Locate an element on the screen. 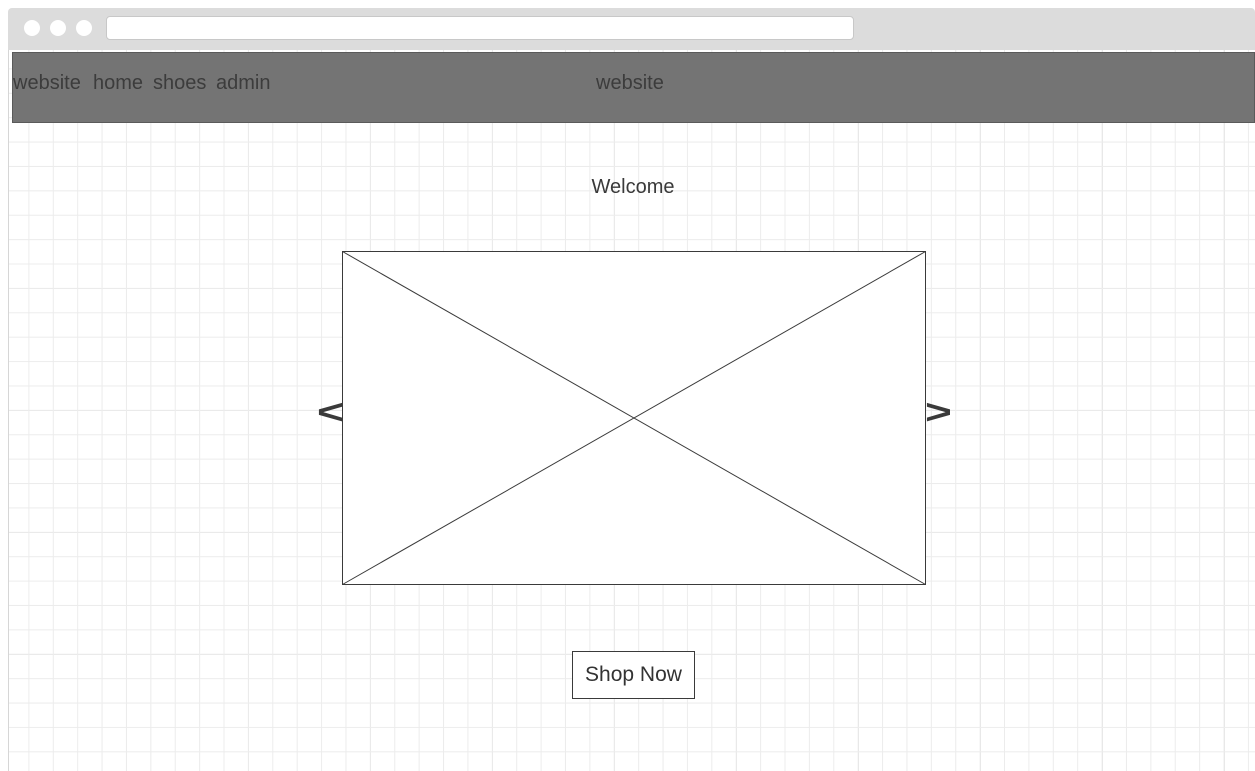 This screenshot has width=1255, height=771. browser-toolbar is located at coordinates (631, 29).